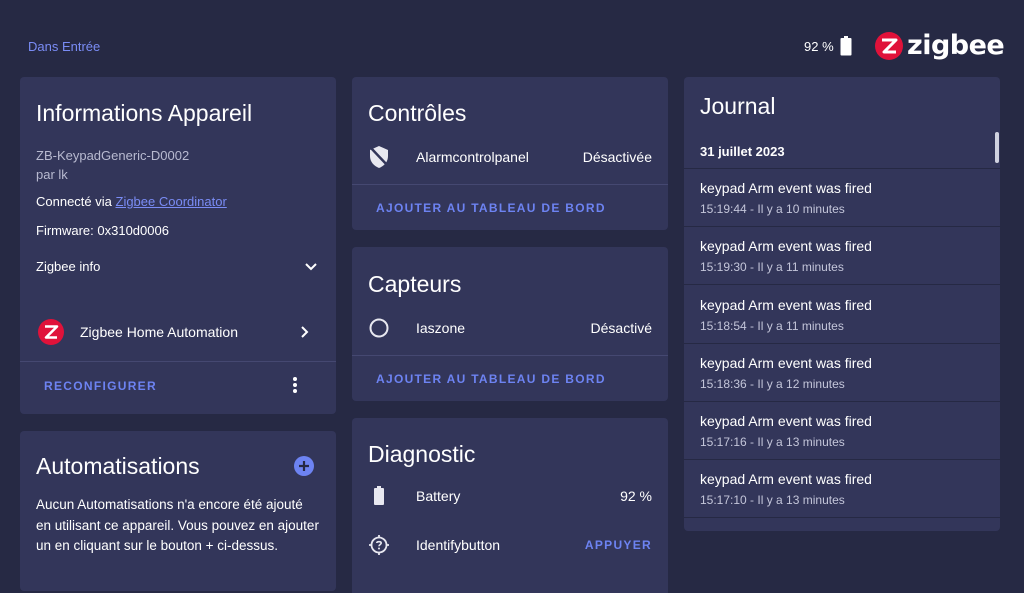 The image size is (1024, 593). I want to click on crosshairs-question-icon, so click(379, 545).